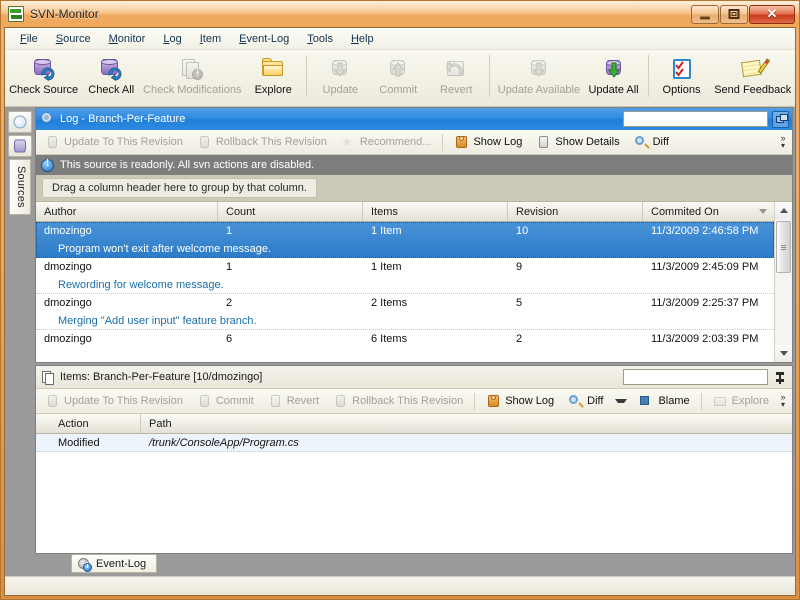 Image resolution: width=800 pixels, height=600 pixels. I want to click on toolbar-check-modifications: Check Modifications, so click(192, 75).